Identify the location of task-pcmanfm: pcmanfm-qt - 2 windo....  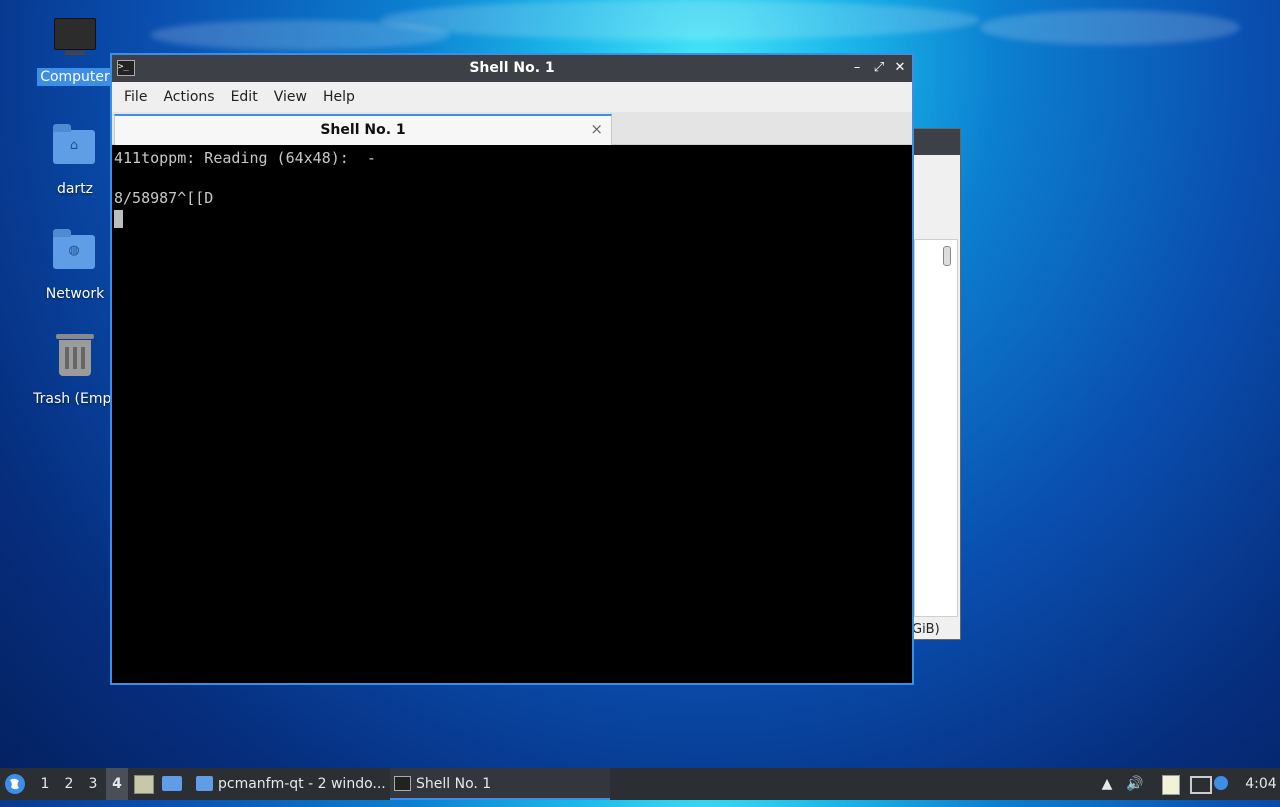
(302, 784).